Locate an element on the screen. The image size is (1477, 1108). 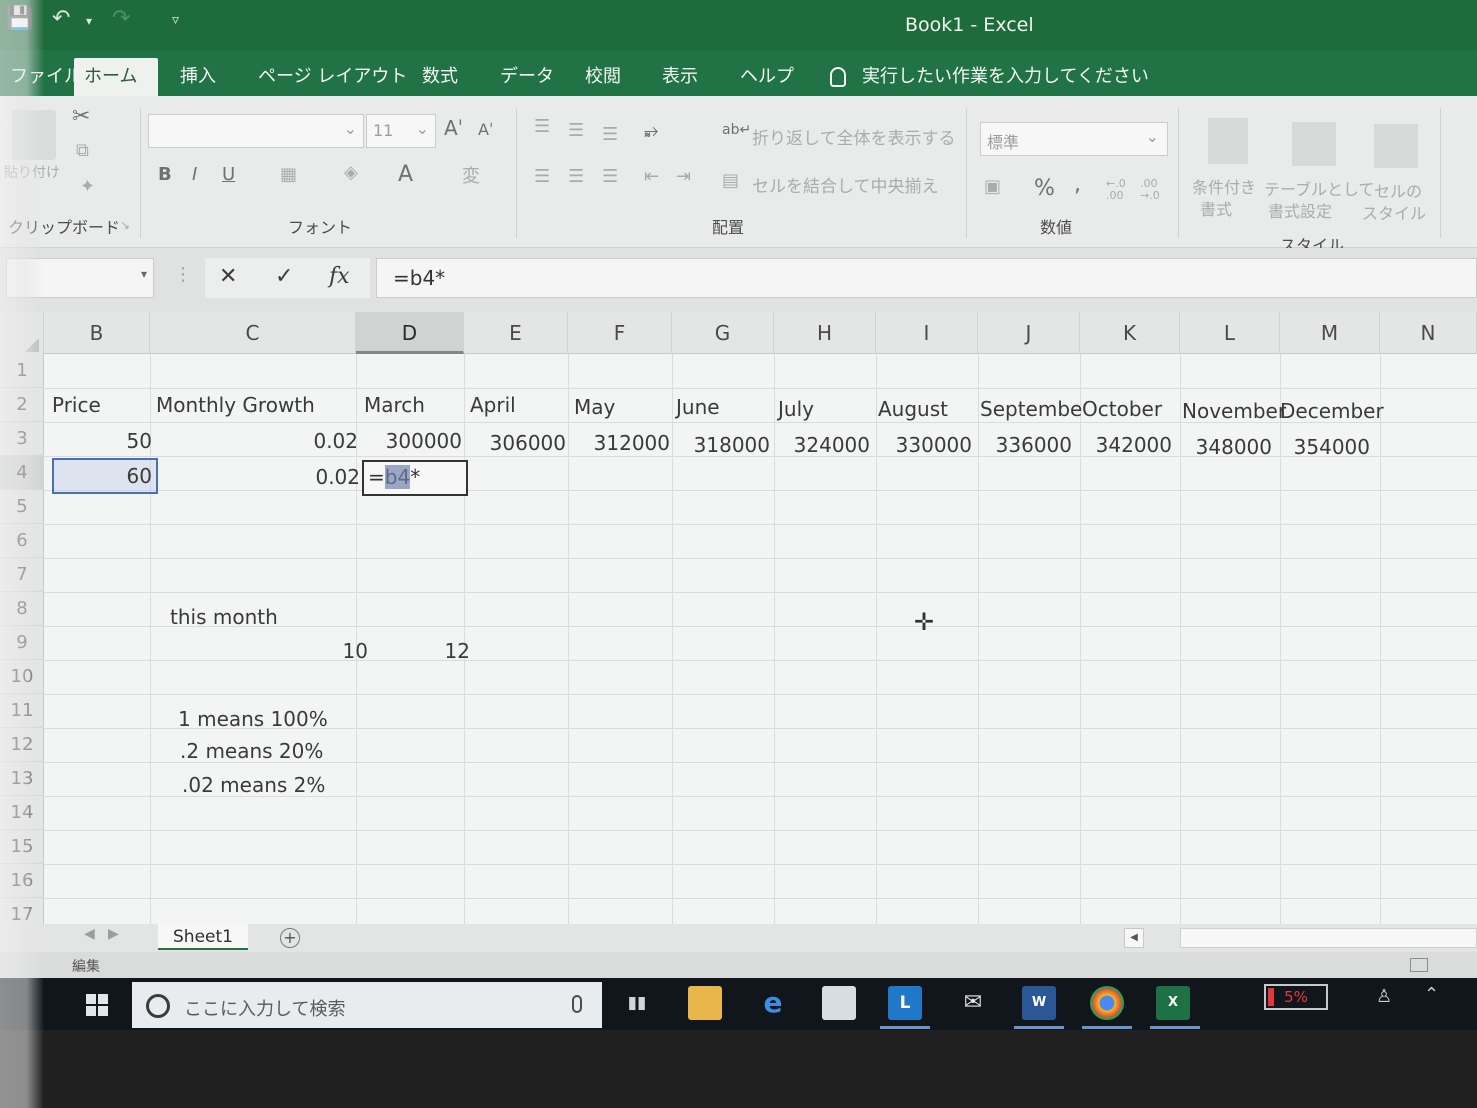
cell-g2: June is located at coordinates (698, 407).